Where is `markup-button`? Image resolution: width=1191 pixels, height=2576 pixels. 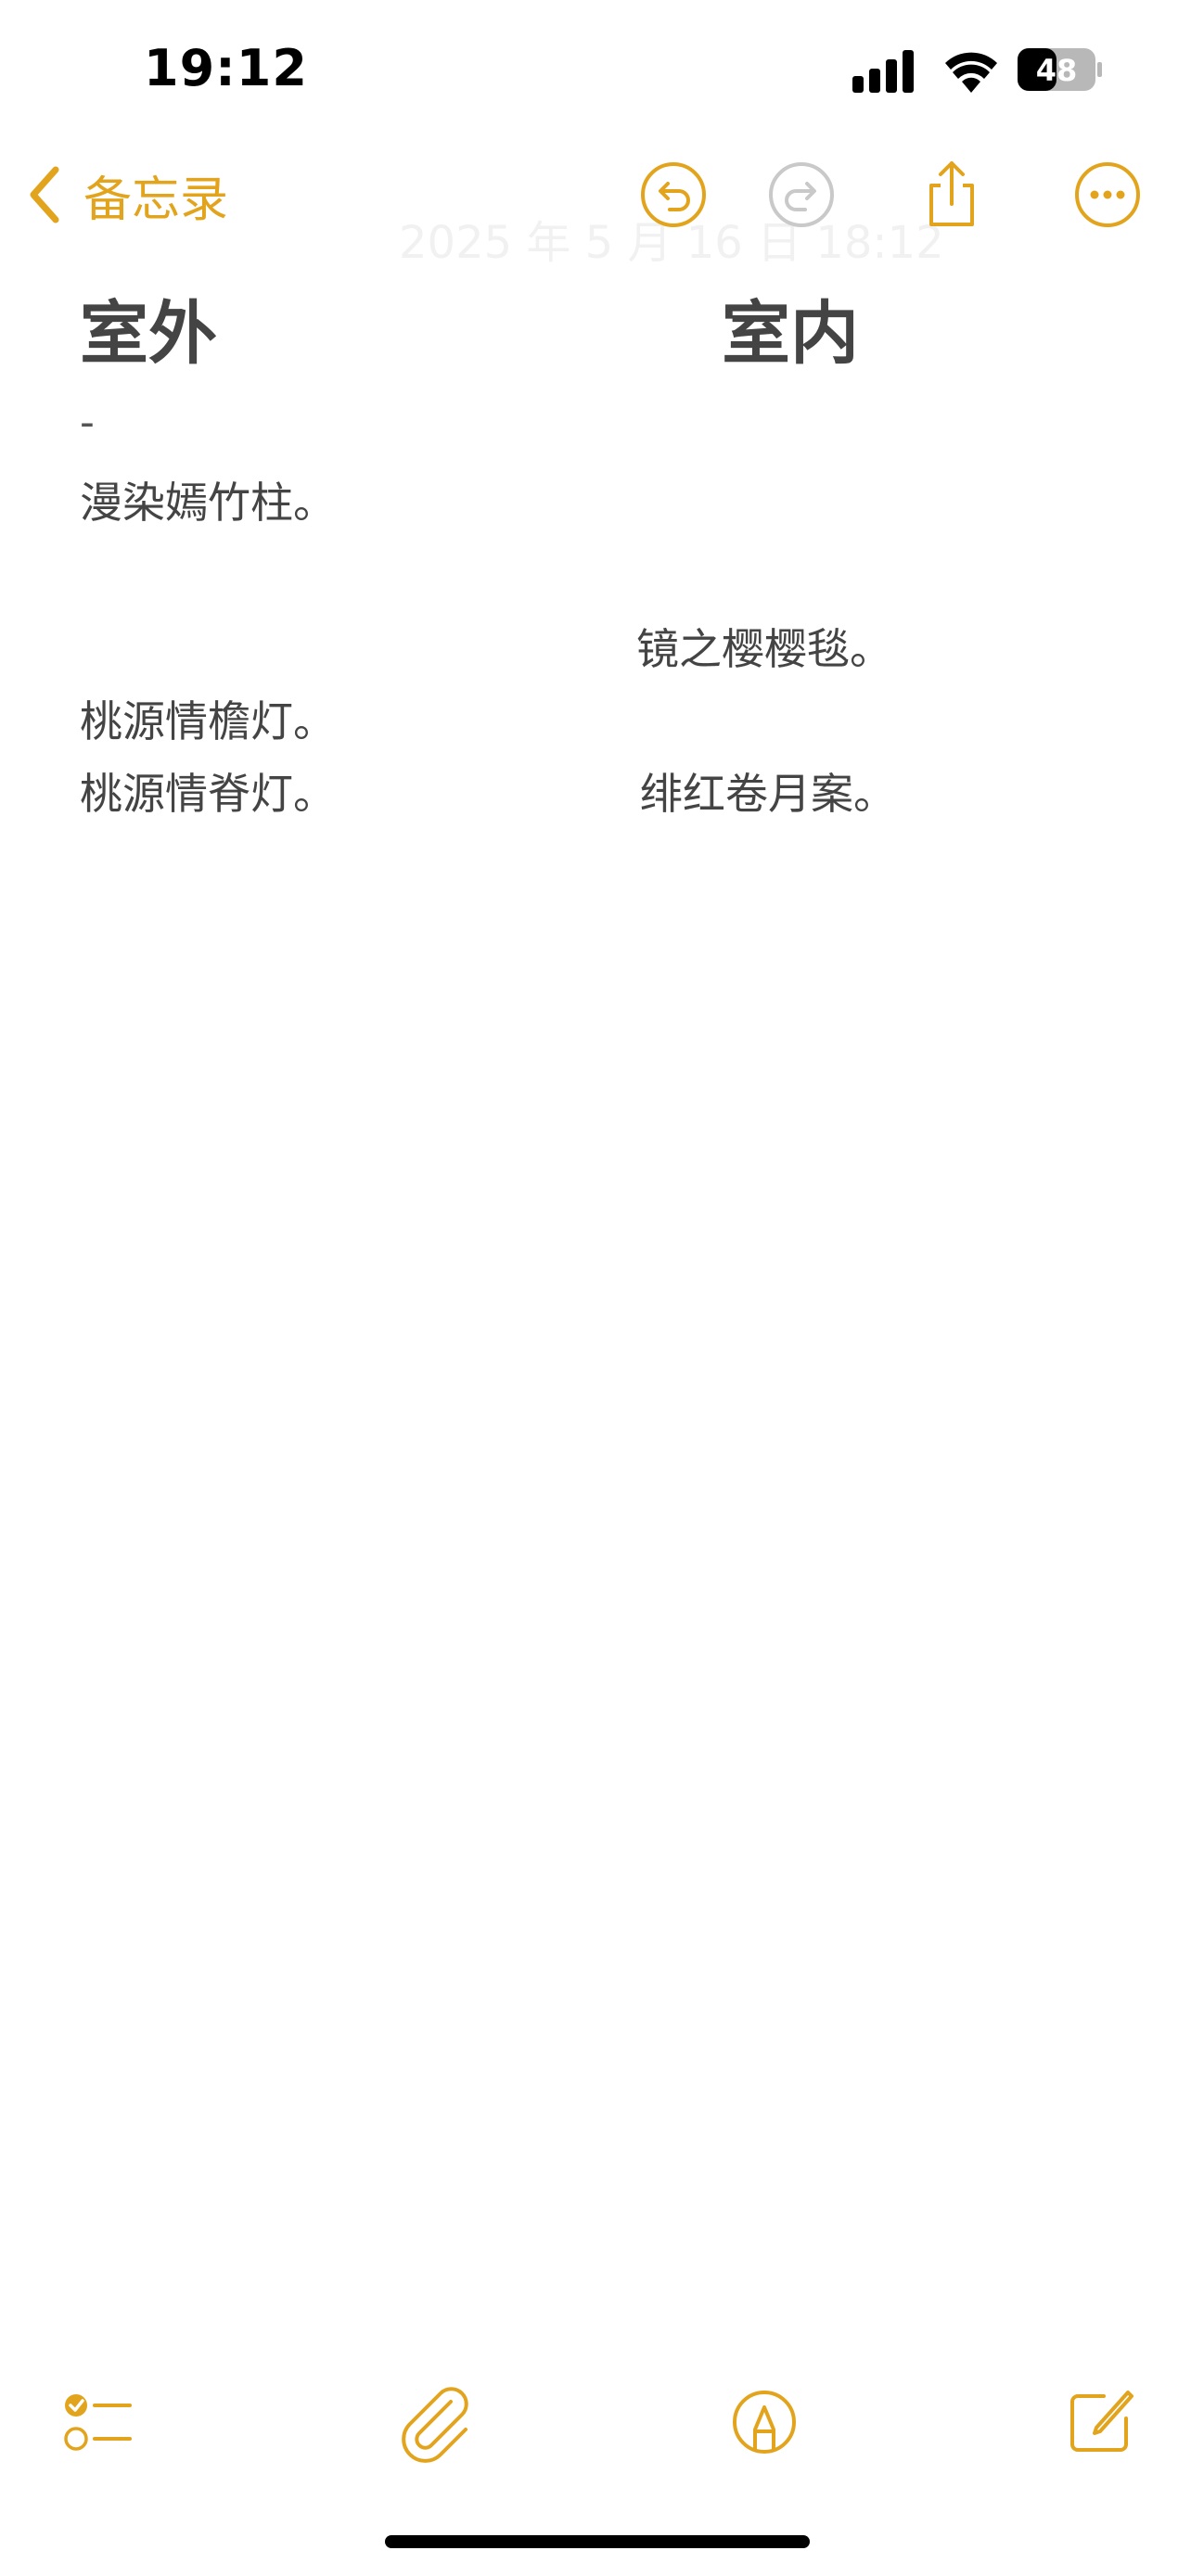 markup-button is located at coordinates (764, 2420).